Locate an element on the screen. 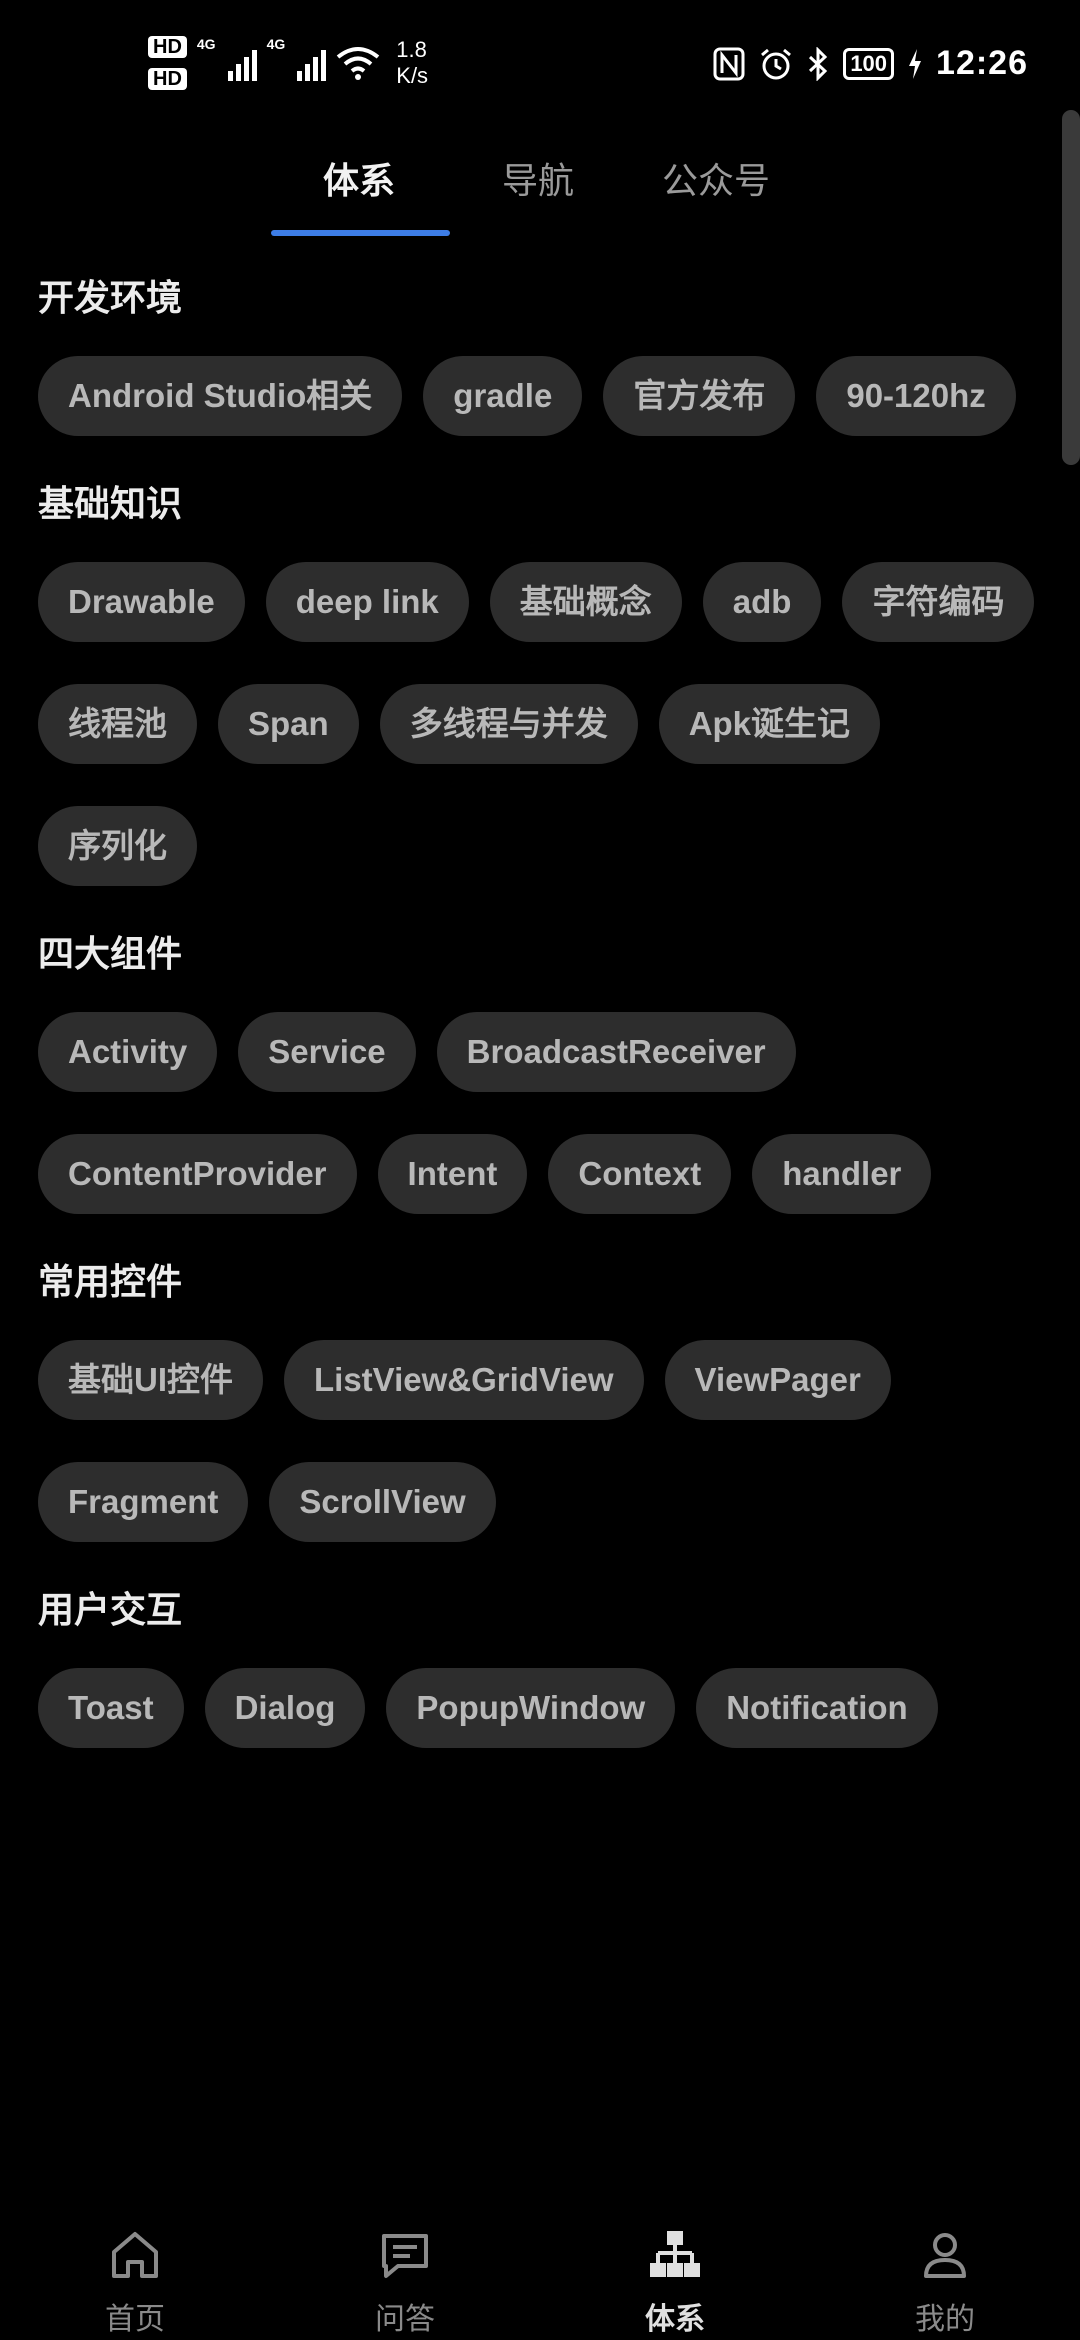 Image resolution: width=1080 pixels, height=2340 pixels. chip: ContentProvider is located at coordinates (197, 1174).